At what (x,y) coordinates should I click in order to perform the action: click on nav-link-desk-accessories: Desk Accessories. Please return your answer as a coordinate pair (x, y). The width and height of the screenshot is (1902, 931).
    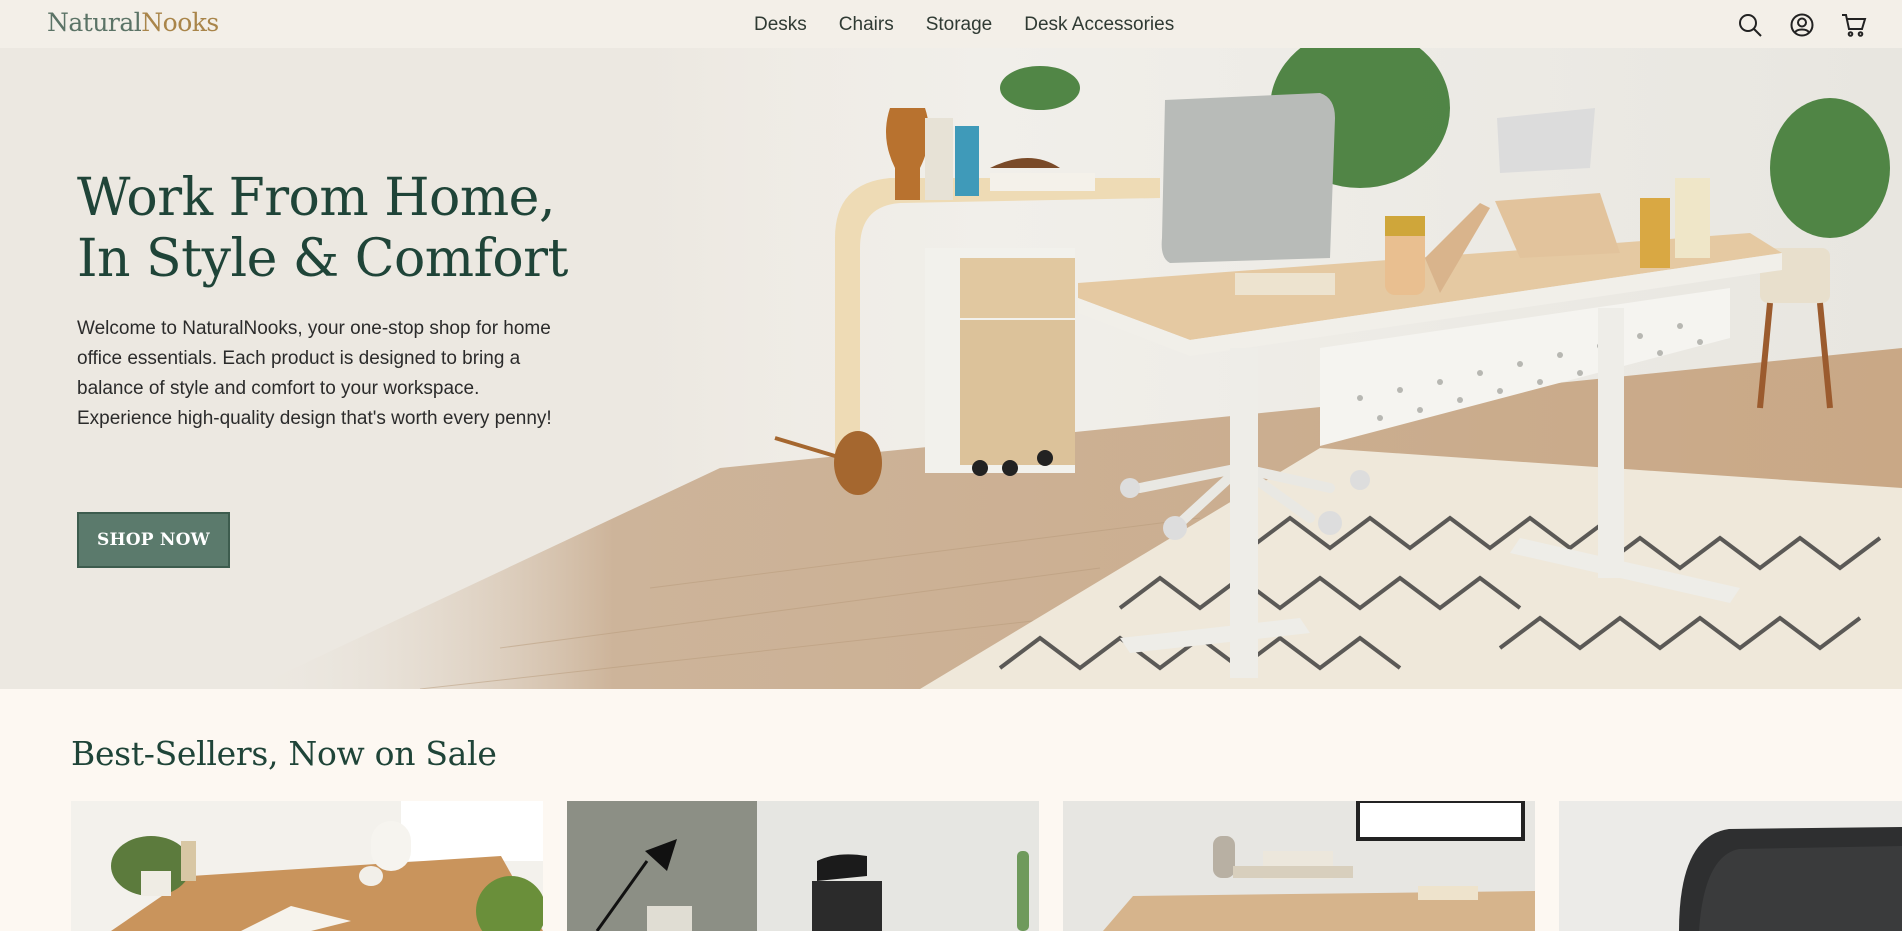
    Looking at the image, I should click on (1099, 25).